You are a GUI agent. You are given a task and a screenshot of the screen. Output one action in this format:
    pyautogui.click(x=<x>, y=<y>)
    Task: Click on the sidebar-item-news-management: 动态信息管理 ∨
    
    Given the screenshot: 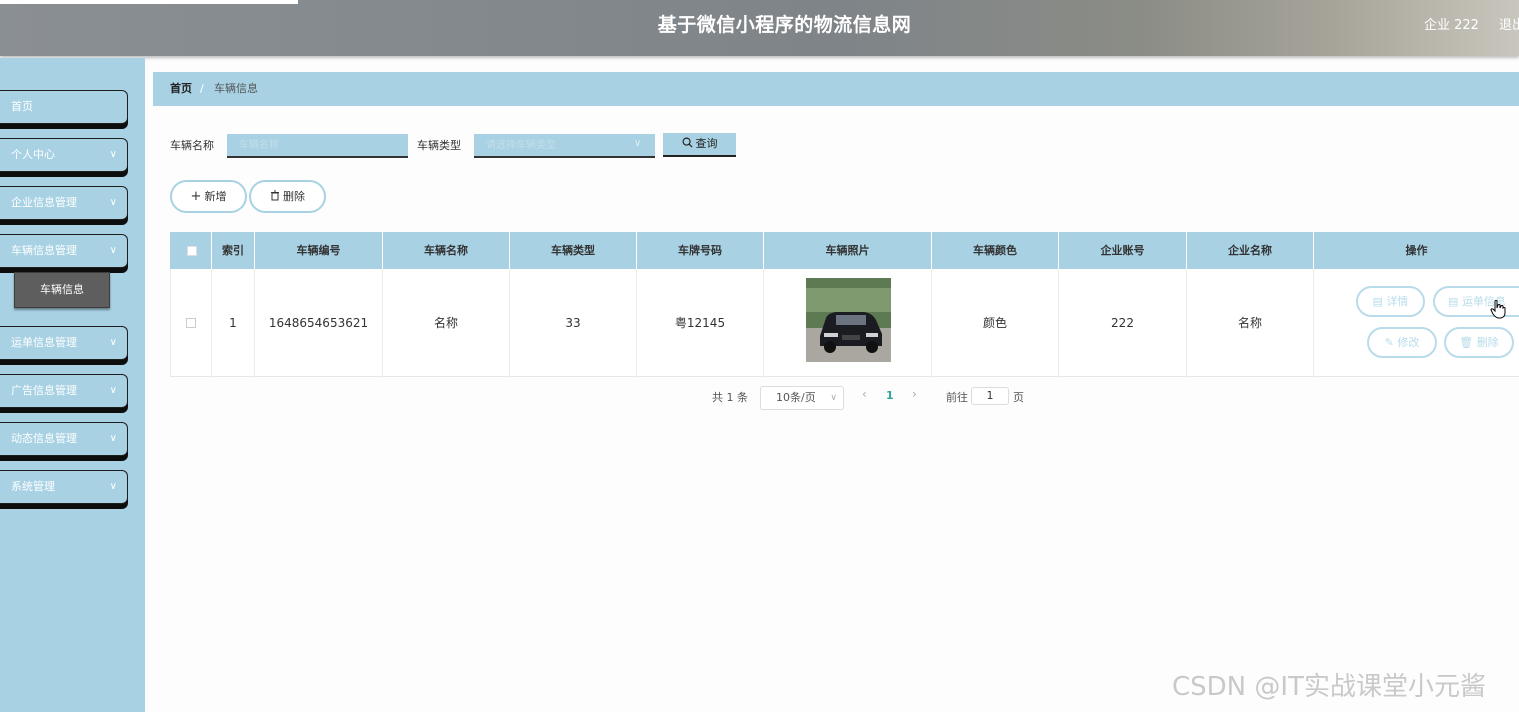 What is the action you would take?
    pyautogui.click(x=64, y=439)
    